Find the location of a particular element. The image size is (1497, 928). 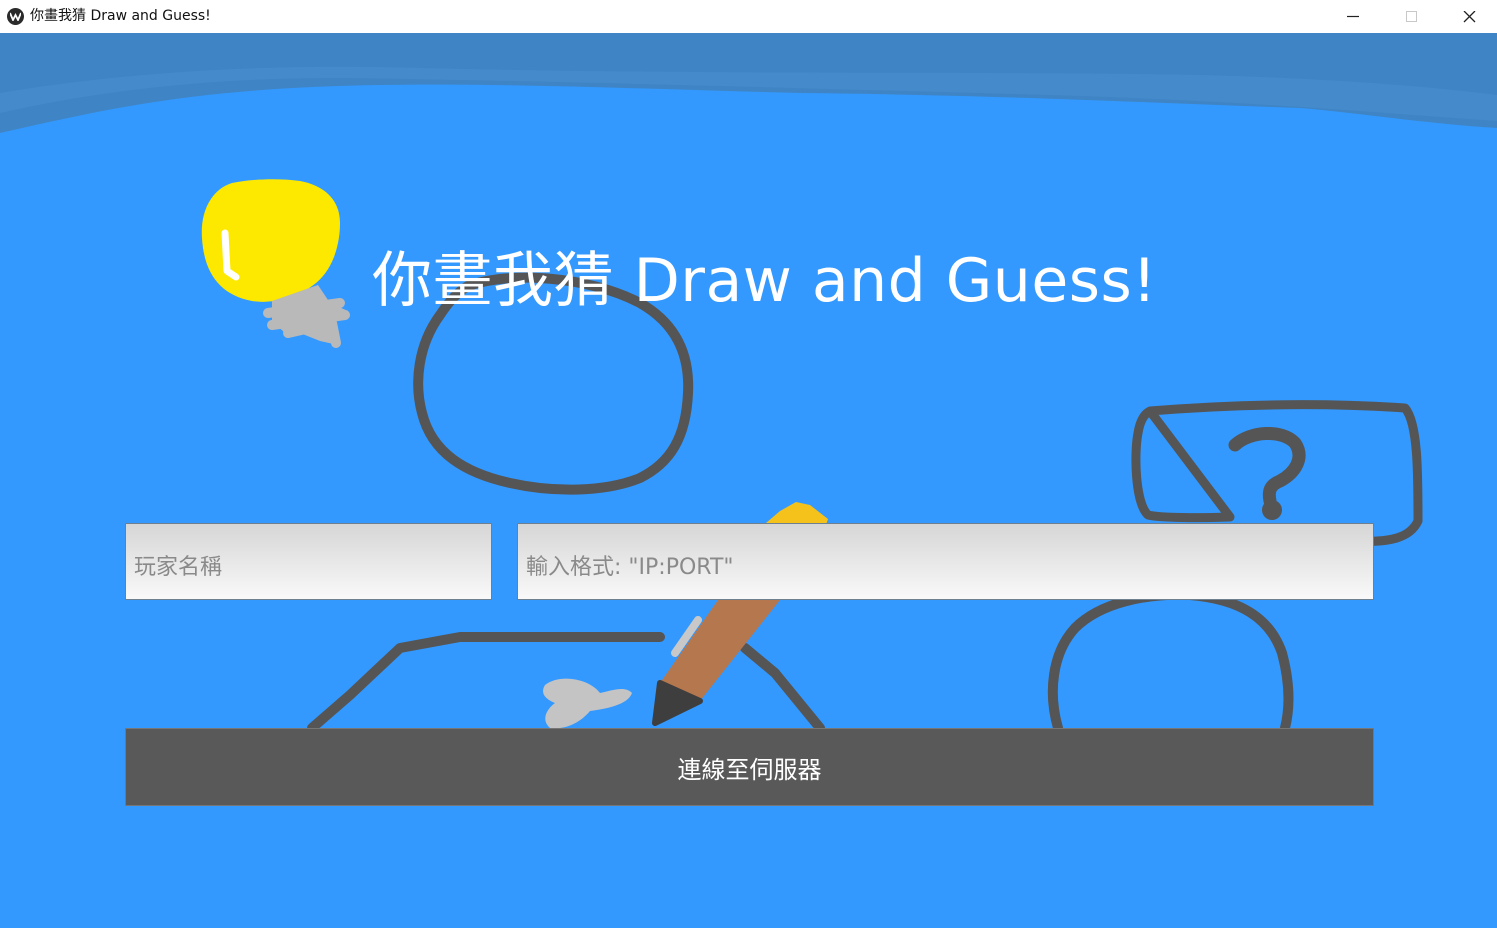

window-title: 你畫我猜 Draw and Guess! is located at coordinates (120, 16).